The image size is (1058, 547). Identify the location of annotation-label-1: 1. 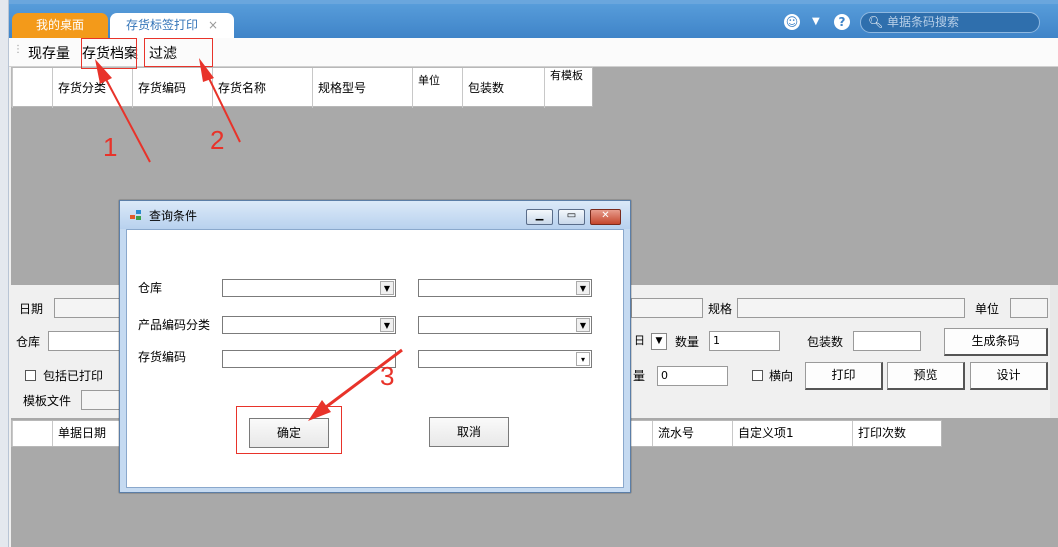
(110, 147).